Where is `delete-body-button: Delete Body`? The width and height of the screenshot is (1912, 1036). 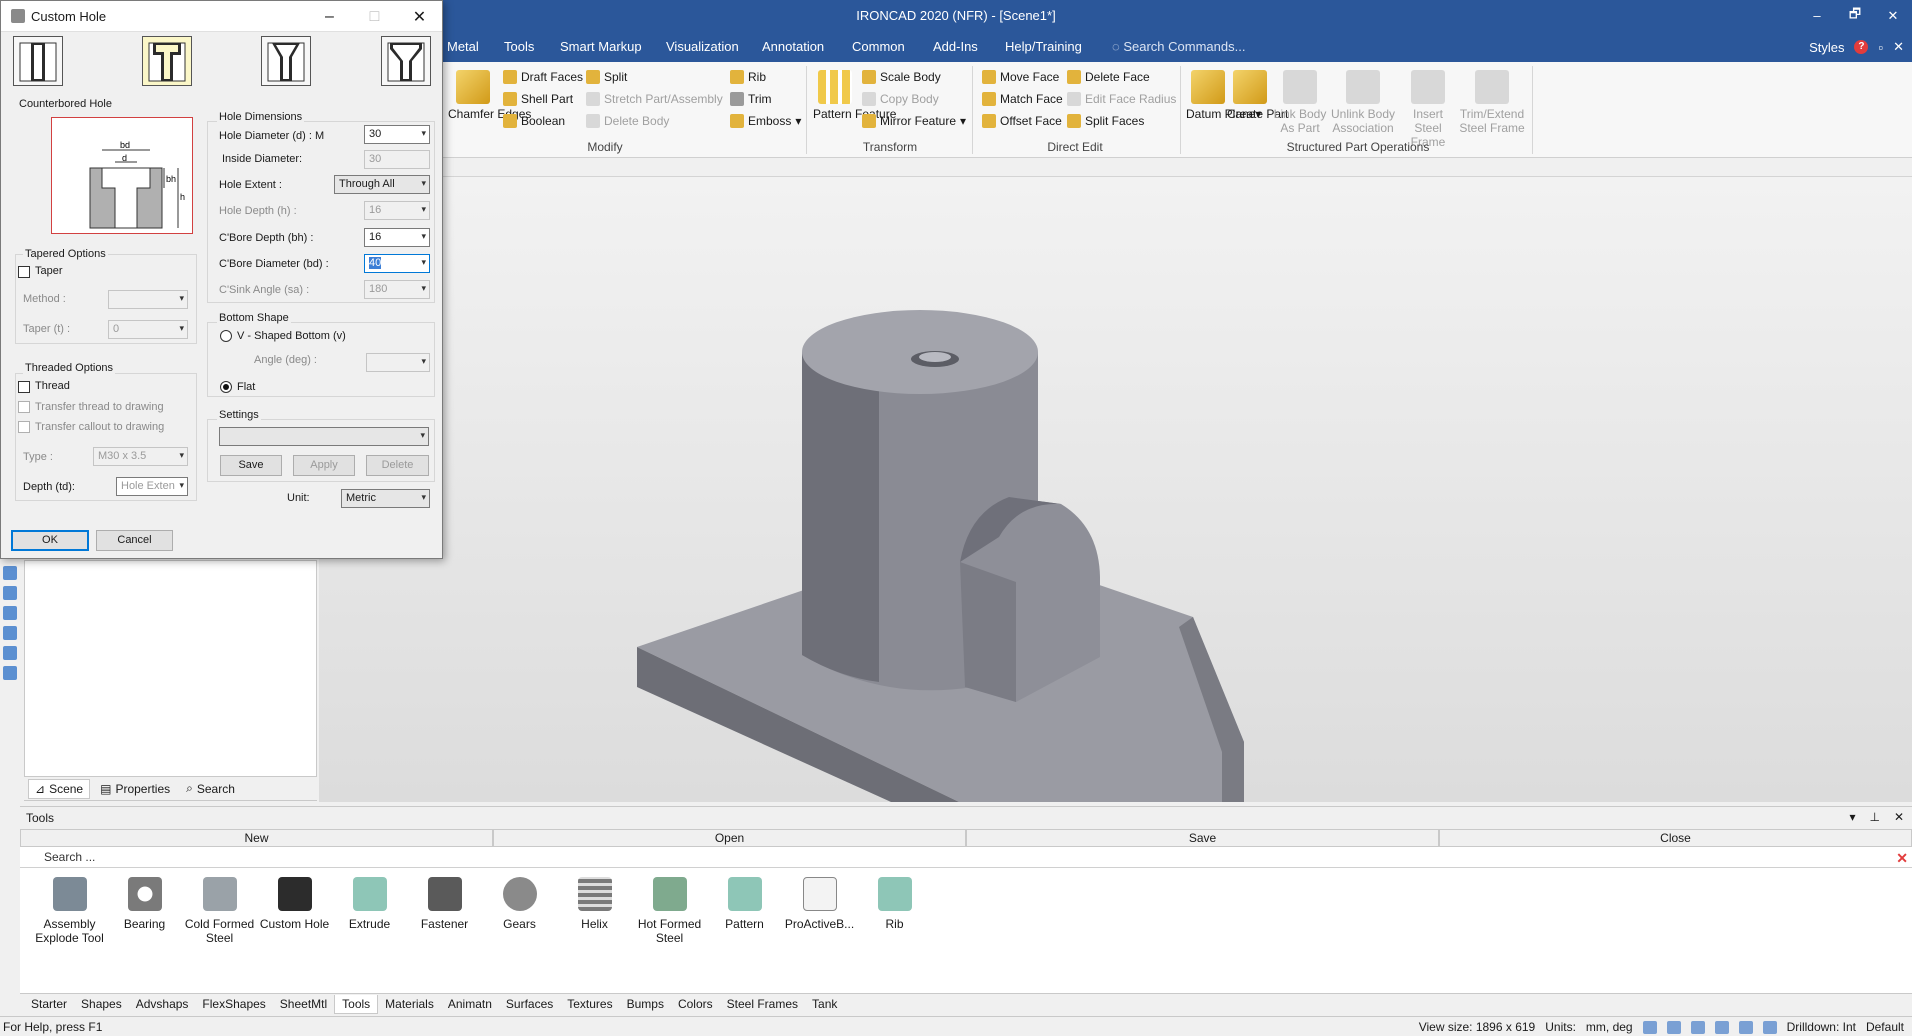
delete-body-button: Delete Body is located at coordinates (627, 121).